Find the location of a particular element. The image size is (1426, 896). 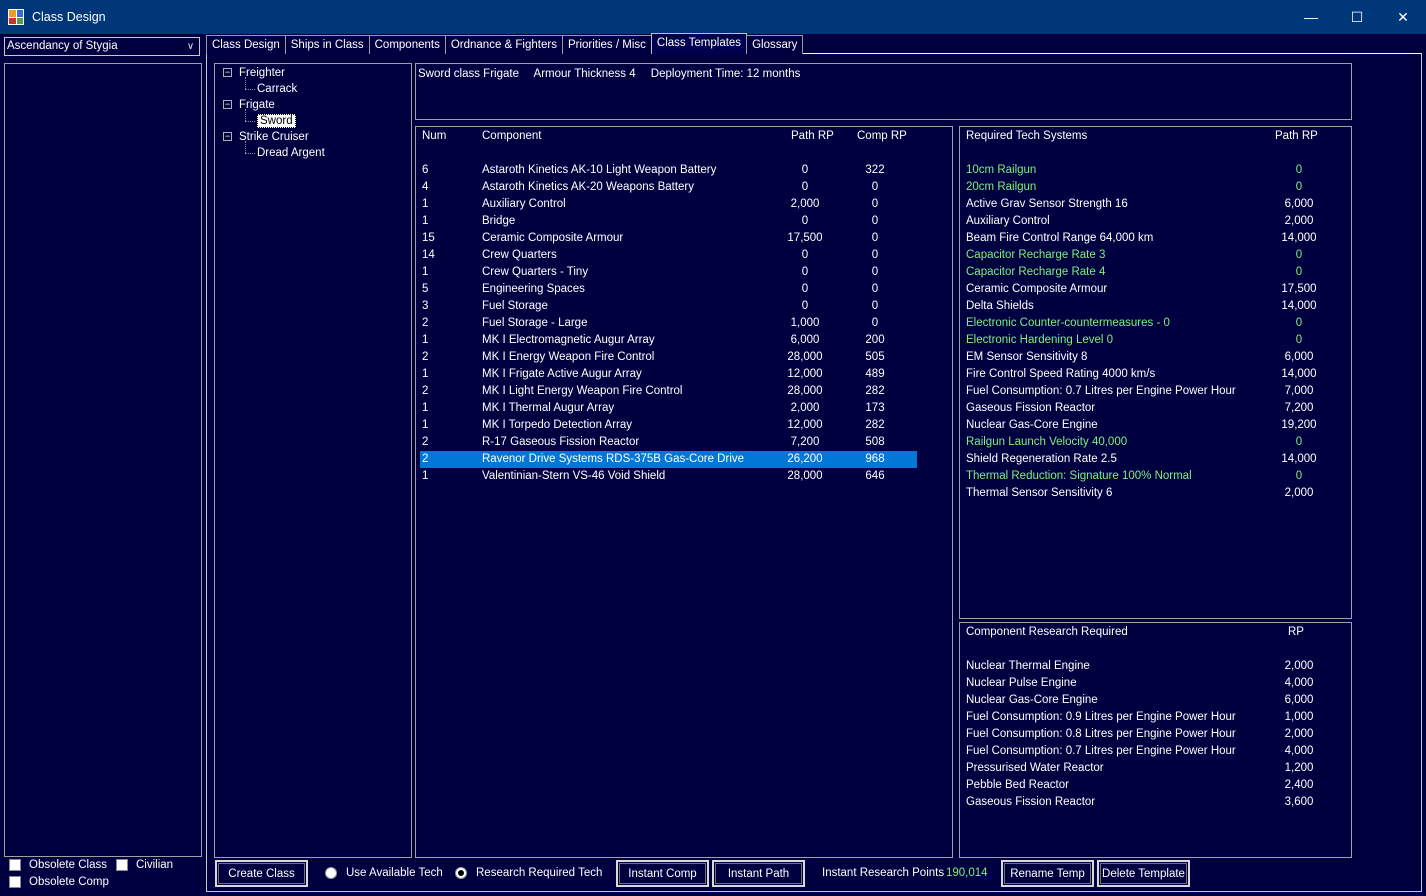

tab-glossary: Glossary is located at coordinates (775, 44).